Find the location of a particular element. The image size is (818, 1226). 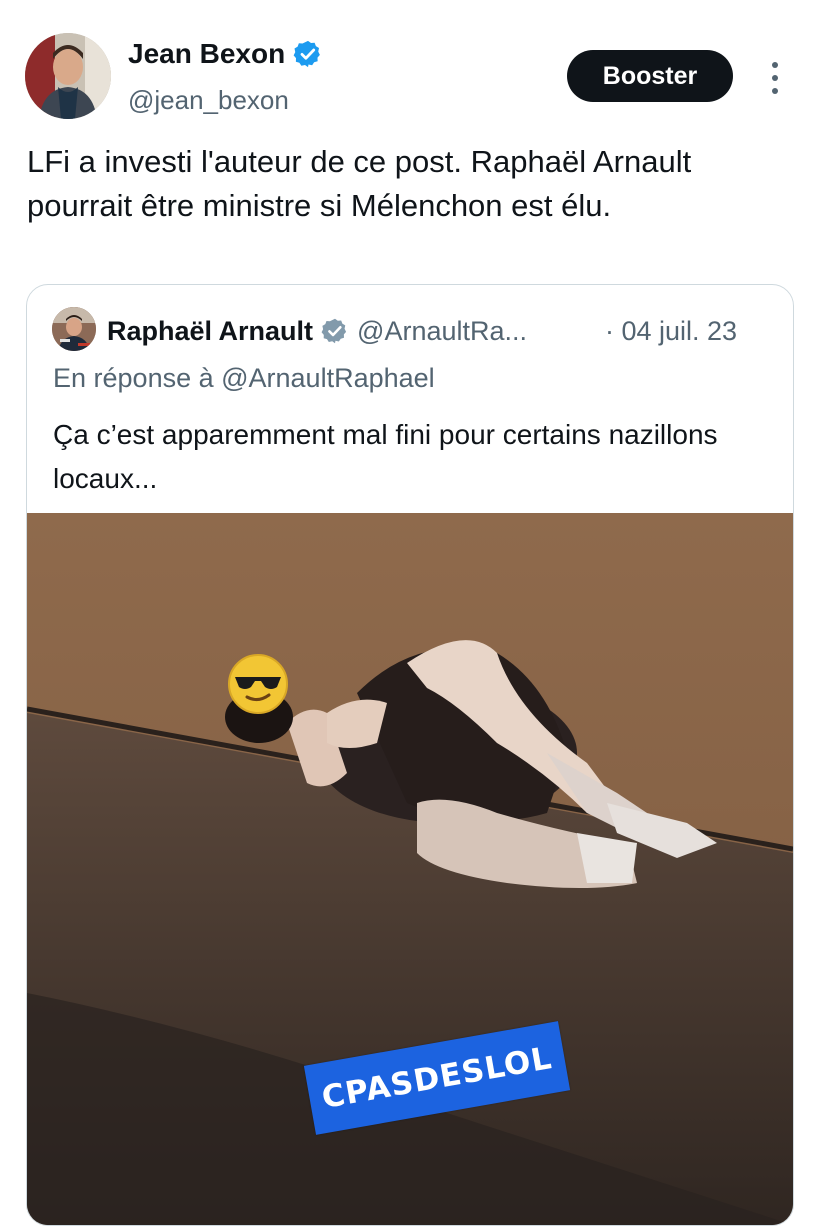

reply-to-line: En réponse à @ArnaultRaphael is located at coordinates (244, 378).